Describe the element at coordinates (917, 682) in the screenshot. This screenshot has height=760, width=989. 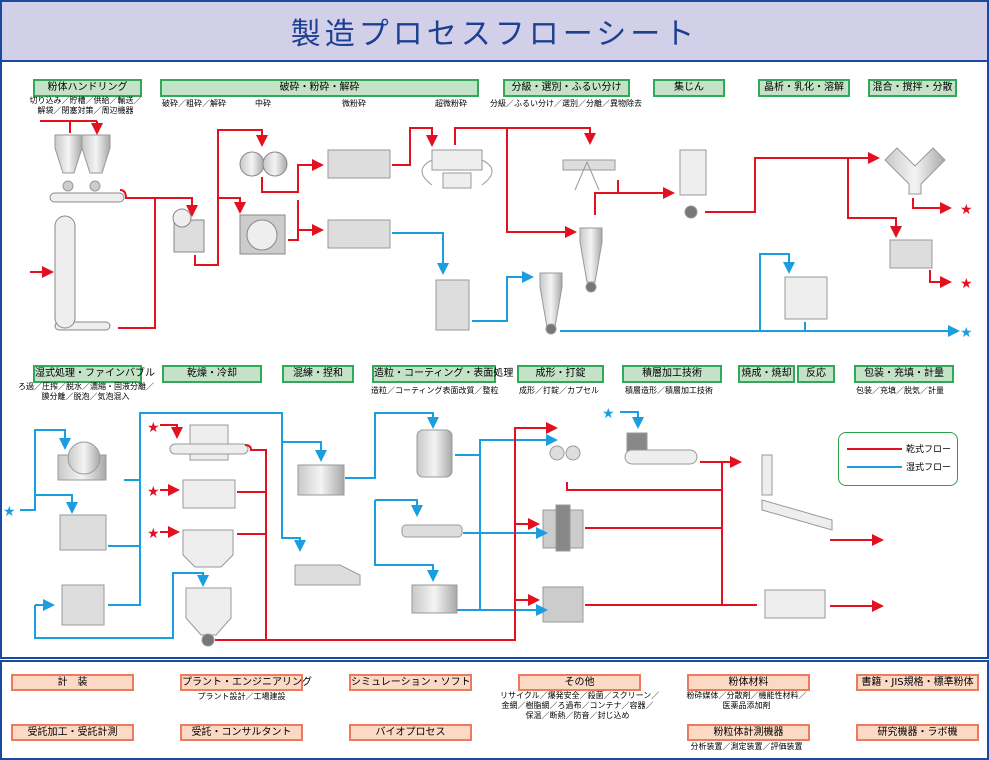
I see `service-books-jis: 書籍・JIS規格・標準粉体` at that location.